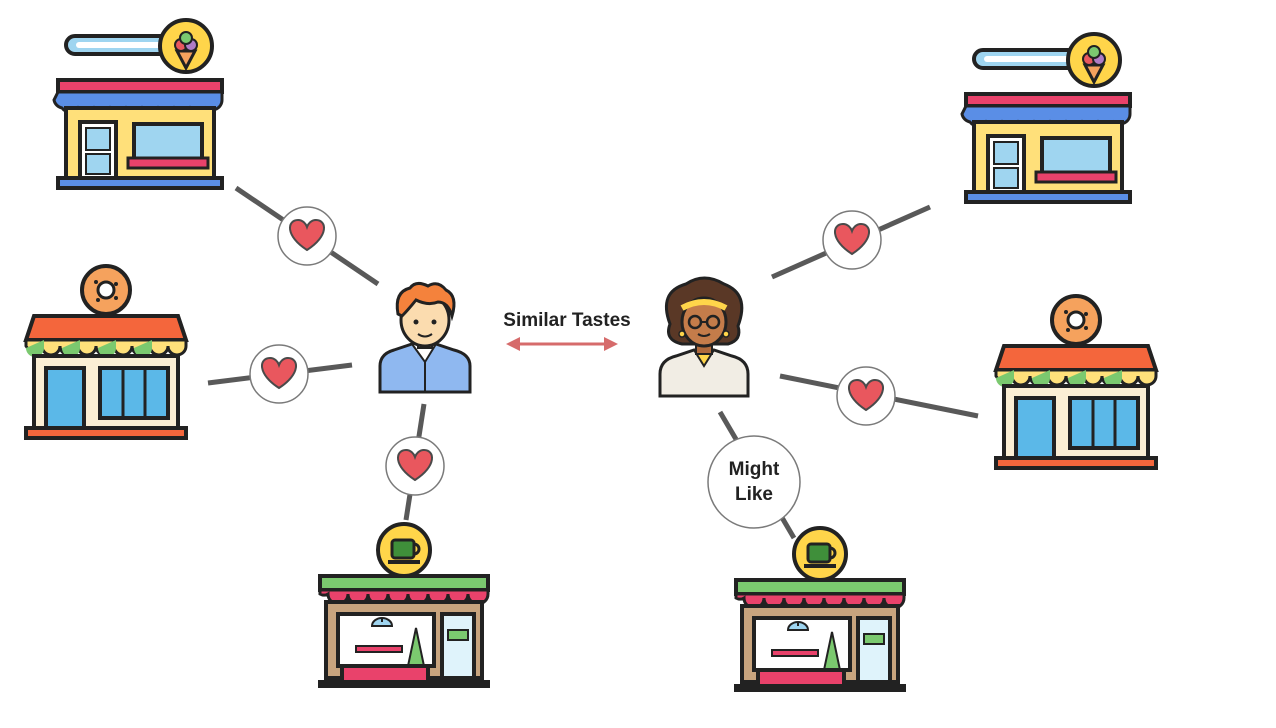 This screenshot has height=728, width=1276. Describe the element at coordinates (425, 337) in the screenshot. I see `boy-avatar-icon` at that location.